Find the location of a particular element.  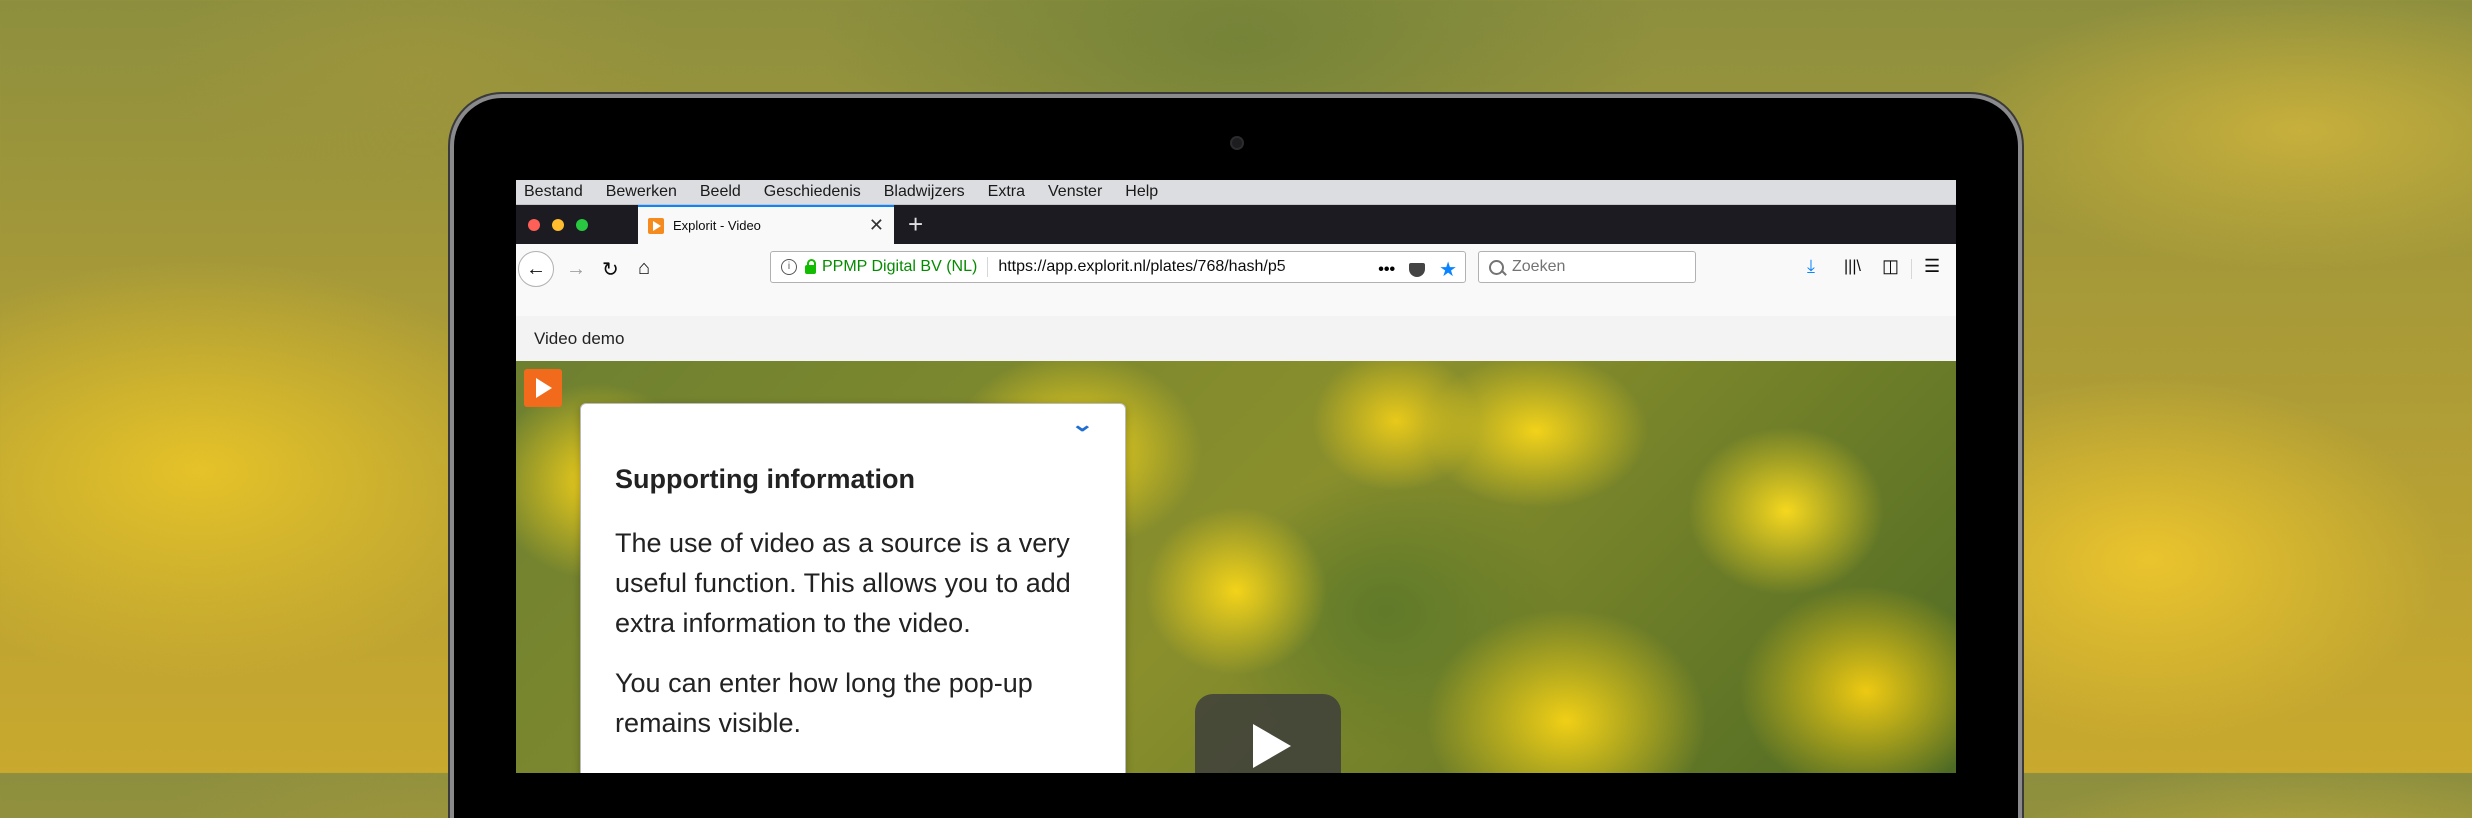

toolbar-divider is located at coordinates (1911, 269).